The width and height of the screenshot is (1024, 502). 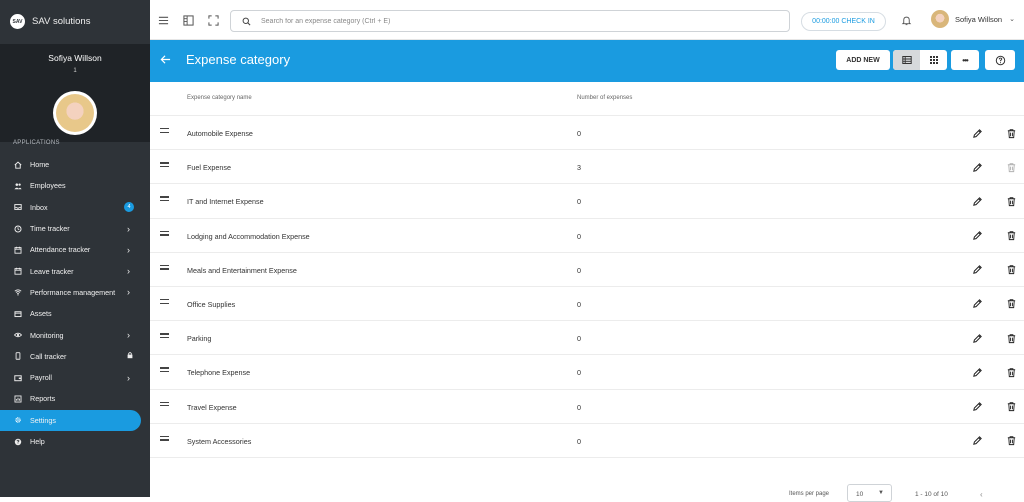 I want to click on brand: SAV SAV solutions, so click(x=50, y=21).